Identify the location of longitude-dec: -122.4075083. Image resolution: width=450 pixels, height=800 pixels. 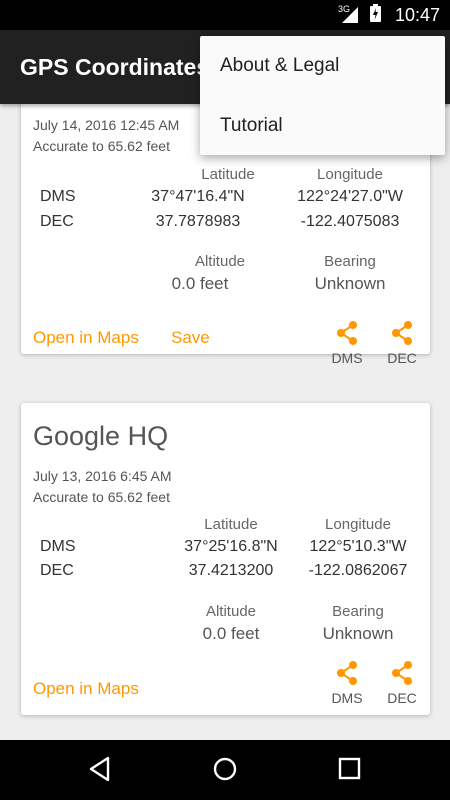
(350, 221).